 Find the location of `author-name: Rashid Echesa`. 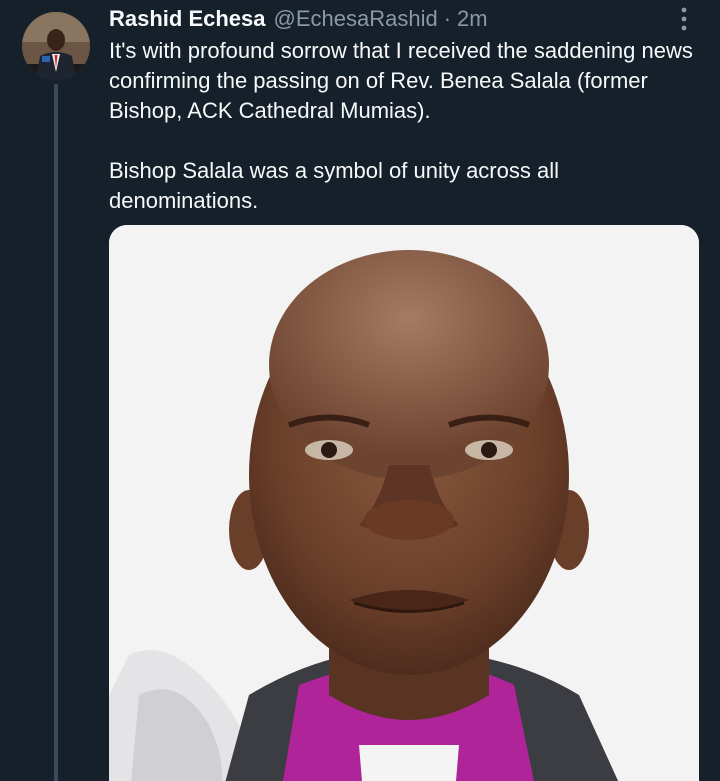

author-name: Rashid Echesa is located at coordinates (187, 19).